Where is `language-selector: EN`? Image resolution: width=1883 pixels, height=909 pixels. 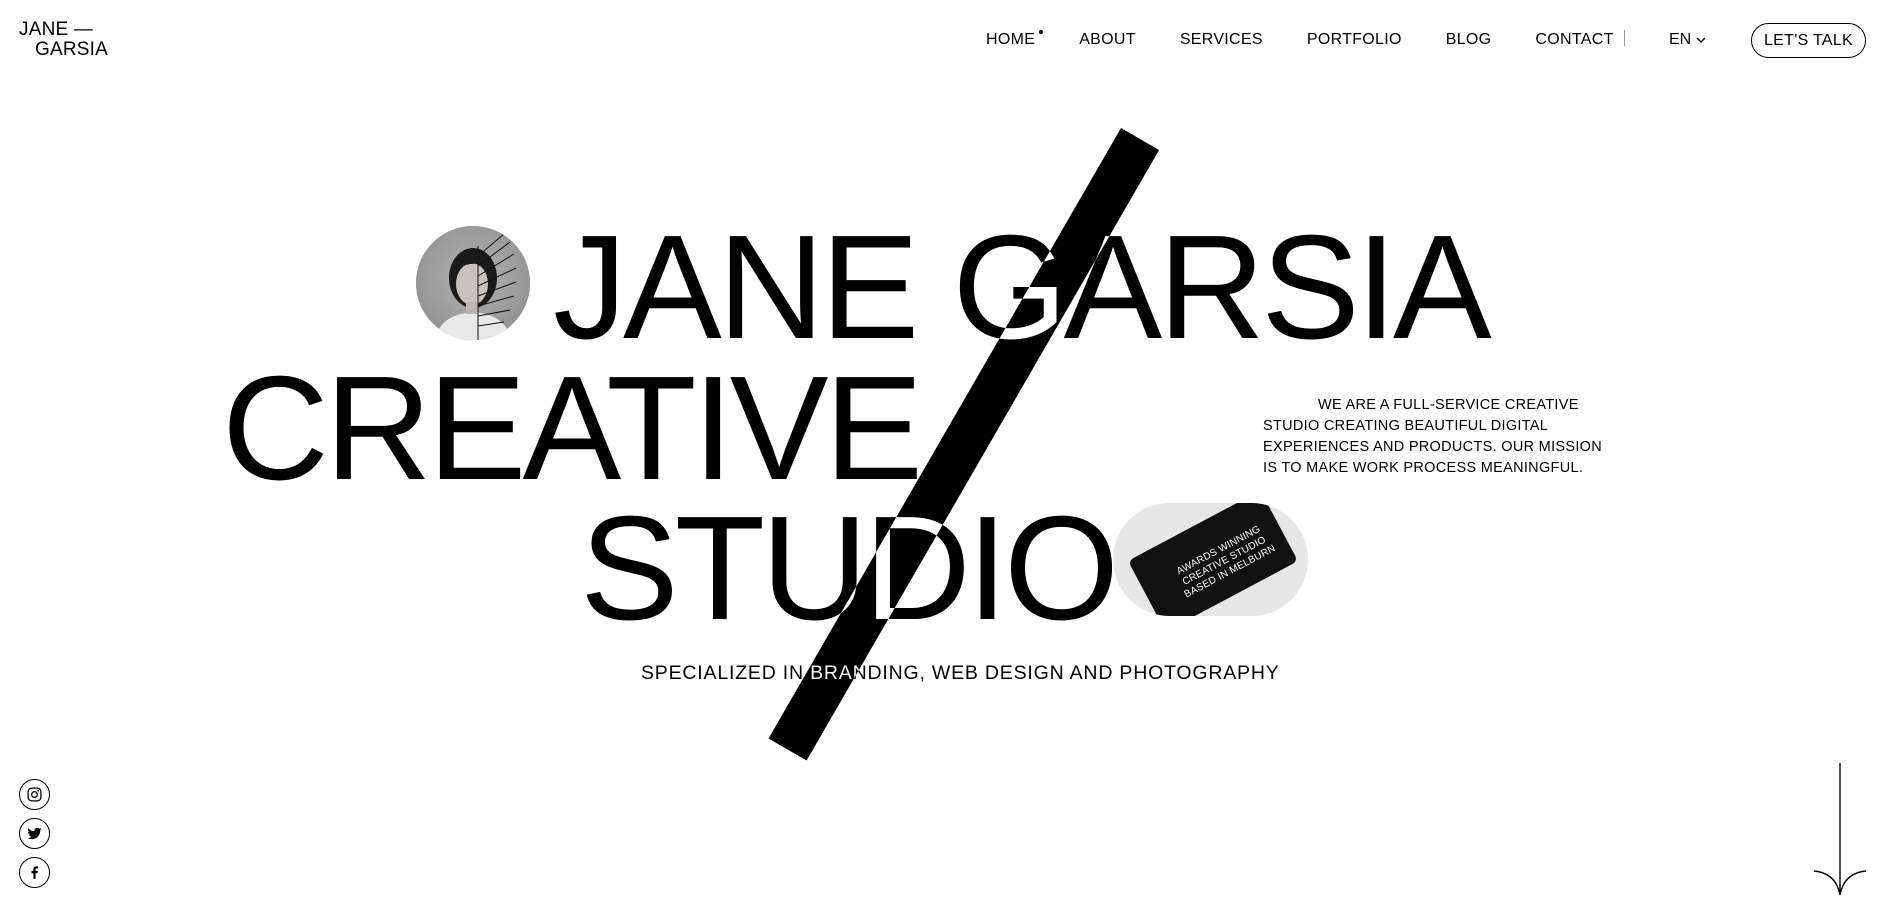
language-selector: EN is located at coordinates (1688, 40).